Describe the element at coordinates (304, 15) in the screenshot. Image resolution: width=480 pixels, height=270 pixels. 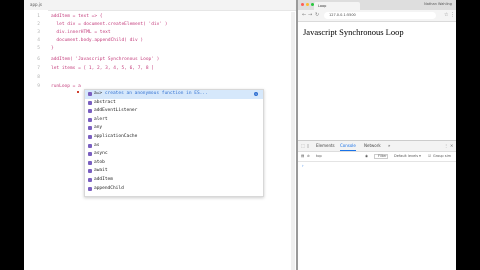
I see `back-icon: ←` at that location.